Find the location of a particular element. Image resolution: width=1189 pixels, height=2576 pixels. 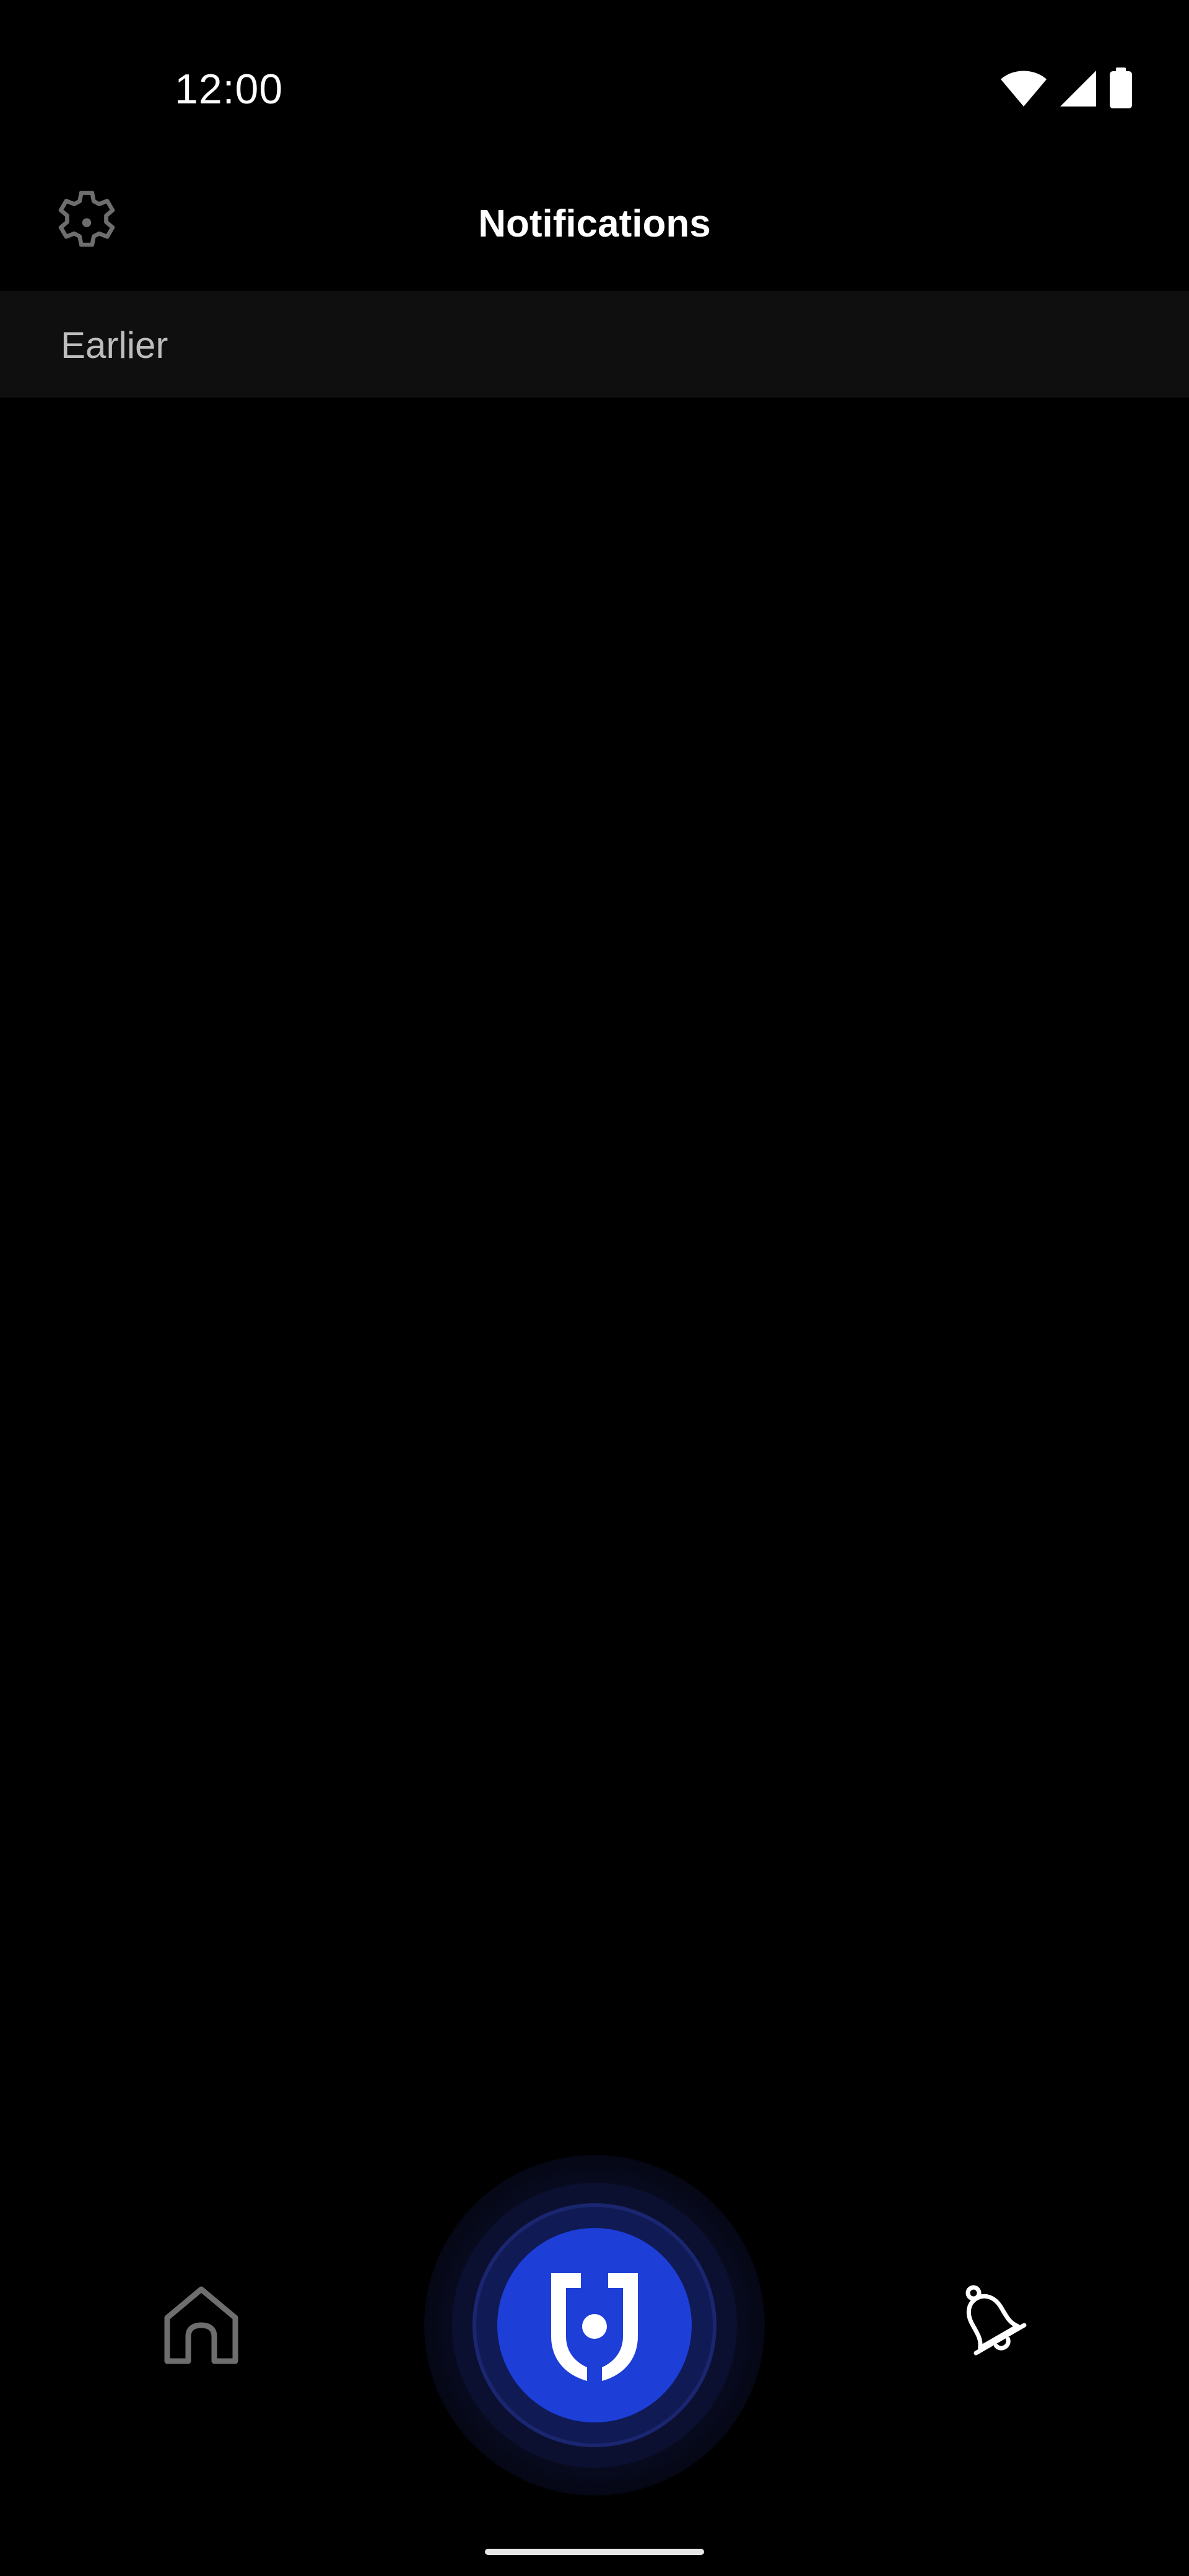

bottom-nav is located at coordinates (594, 2334).